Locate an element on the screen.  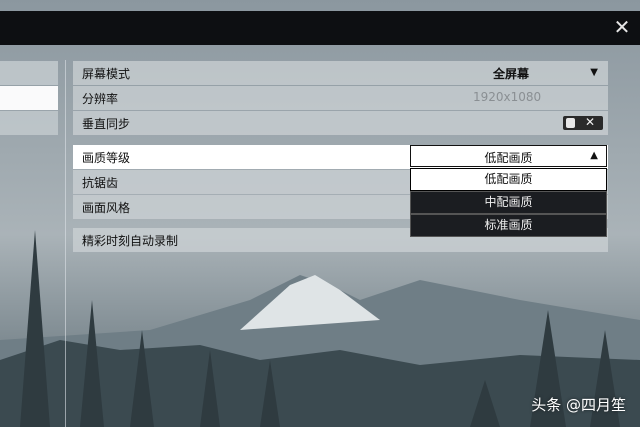
quality-dropdown-list: 低配画质 中配画质 标准画质 is located at coordinates (508, 202).